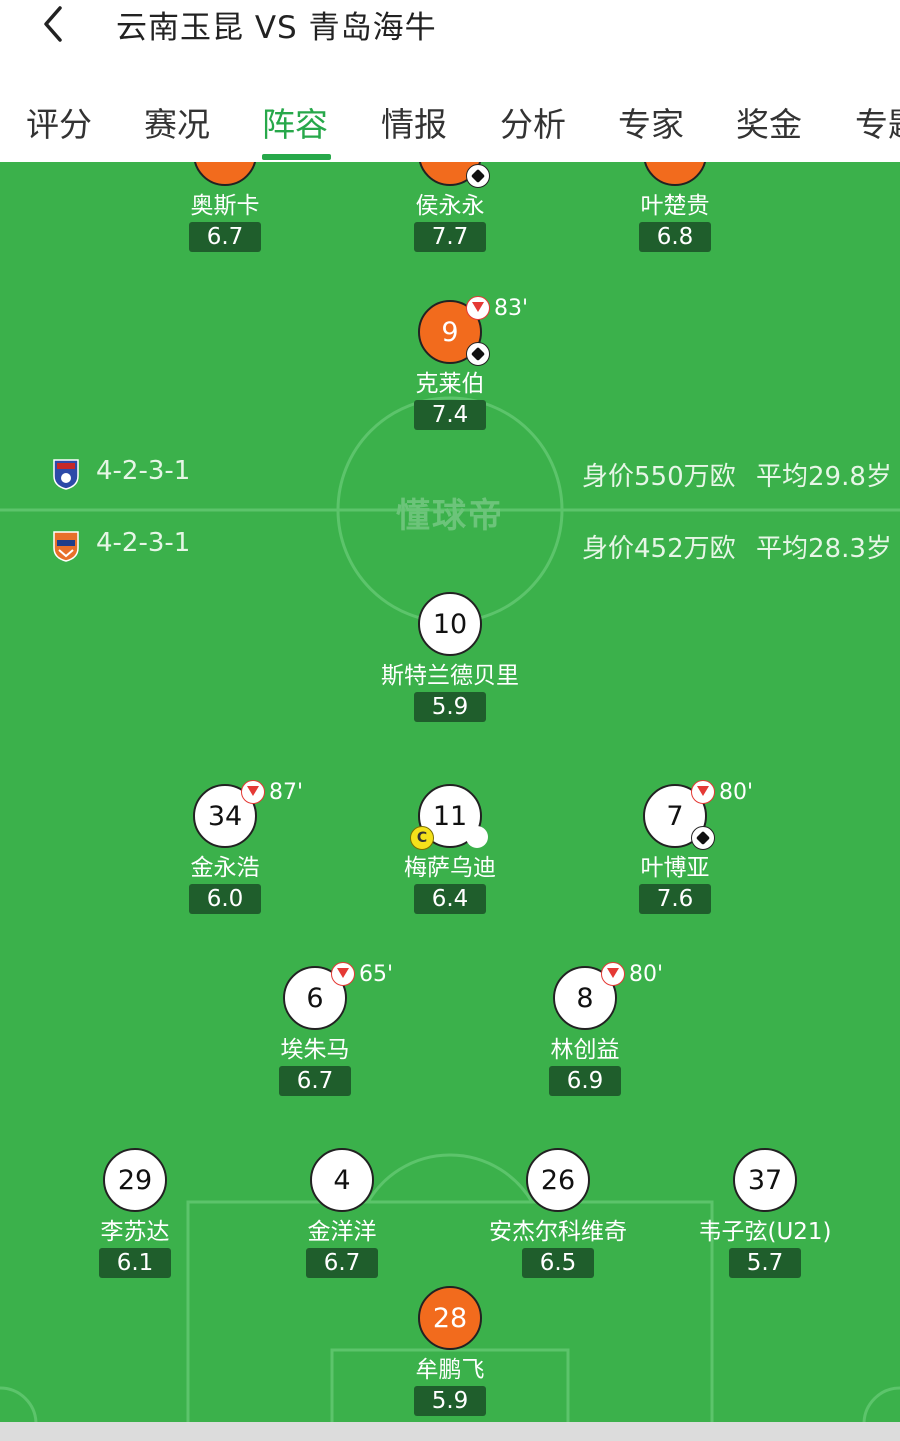 The height and width of the screenshot is (1441, 900). Describe the element at coordinates (450, 1370) in the screenshot. I see `player-name: 牟鹏飞` at that location.